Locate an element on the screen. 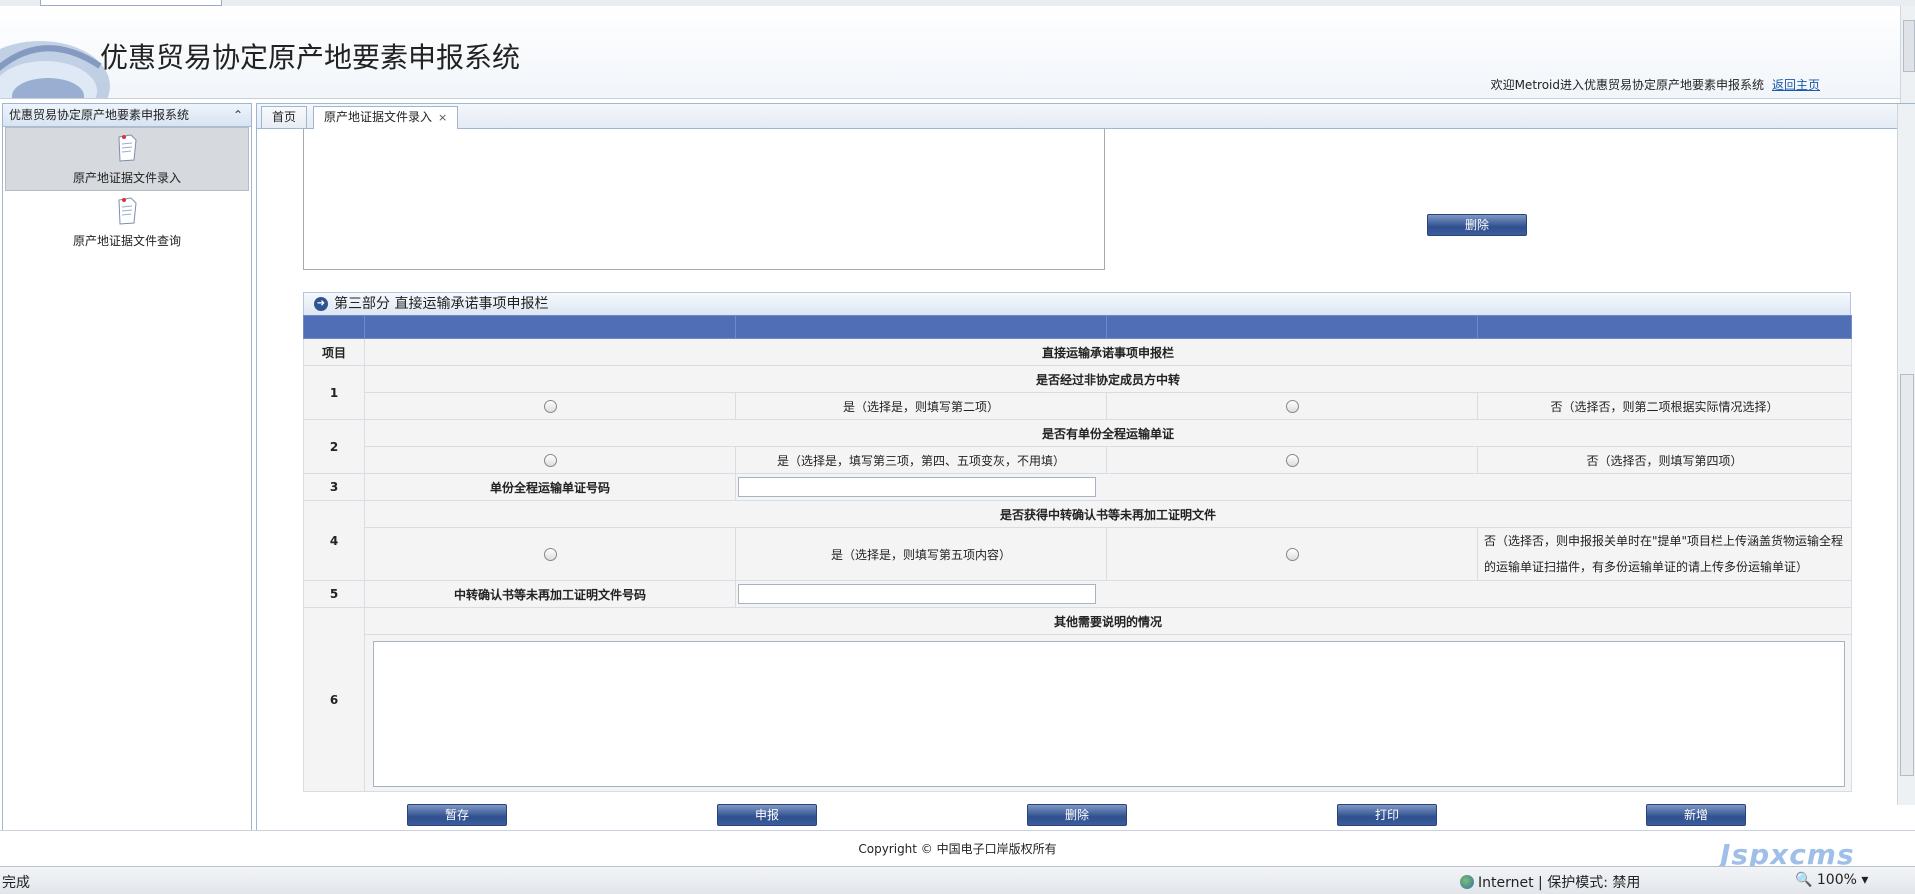 This screenshot has height=894, width=1915. welcome-text: 欢迎Metroid进入优惠贸易协定原产地要素申报系统 返回主页 is located at coordinates (1655, 84).